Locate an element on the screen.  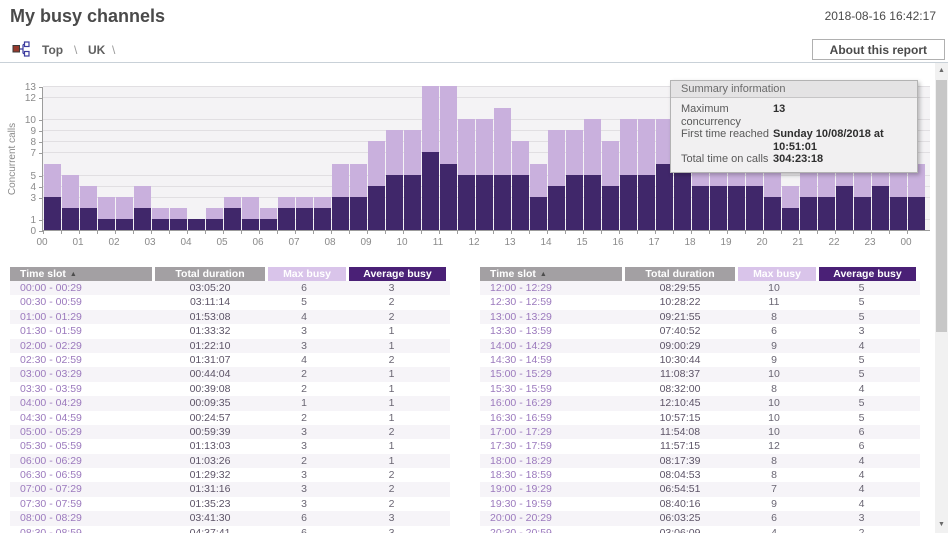
average-busy-value: 2 is located at coordinates (391, 489).